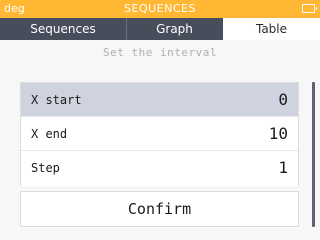 The image size is (320, 240). I want to click on x-end-label: X end, so click(49, 134).